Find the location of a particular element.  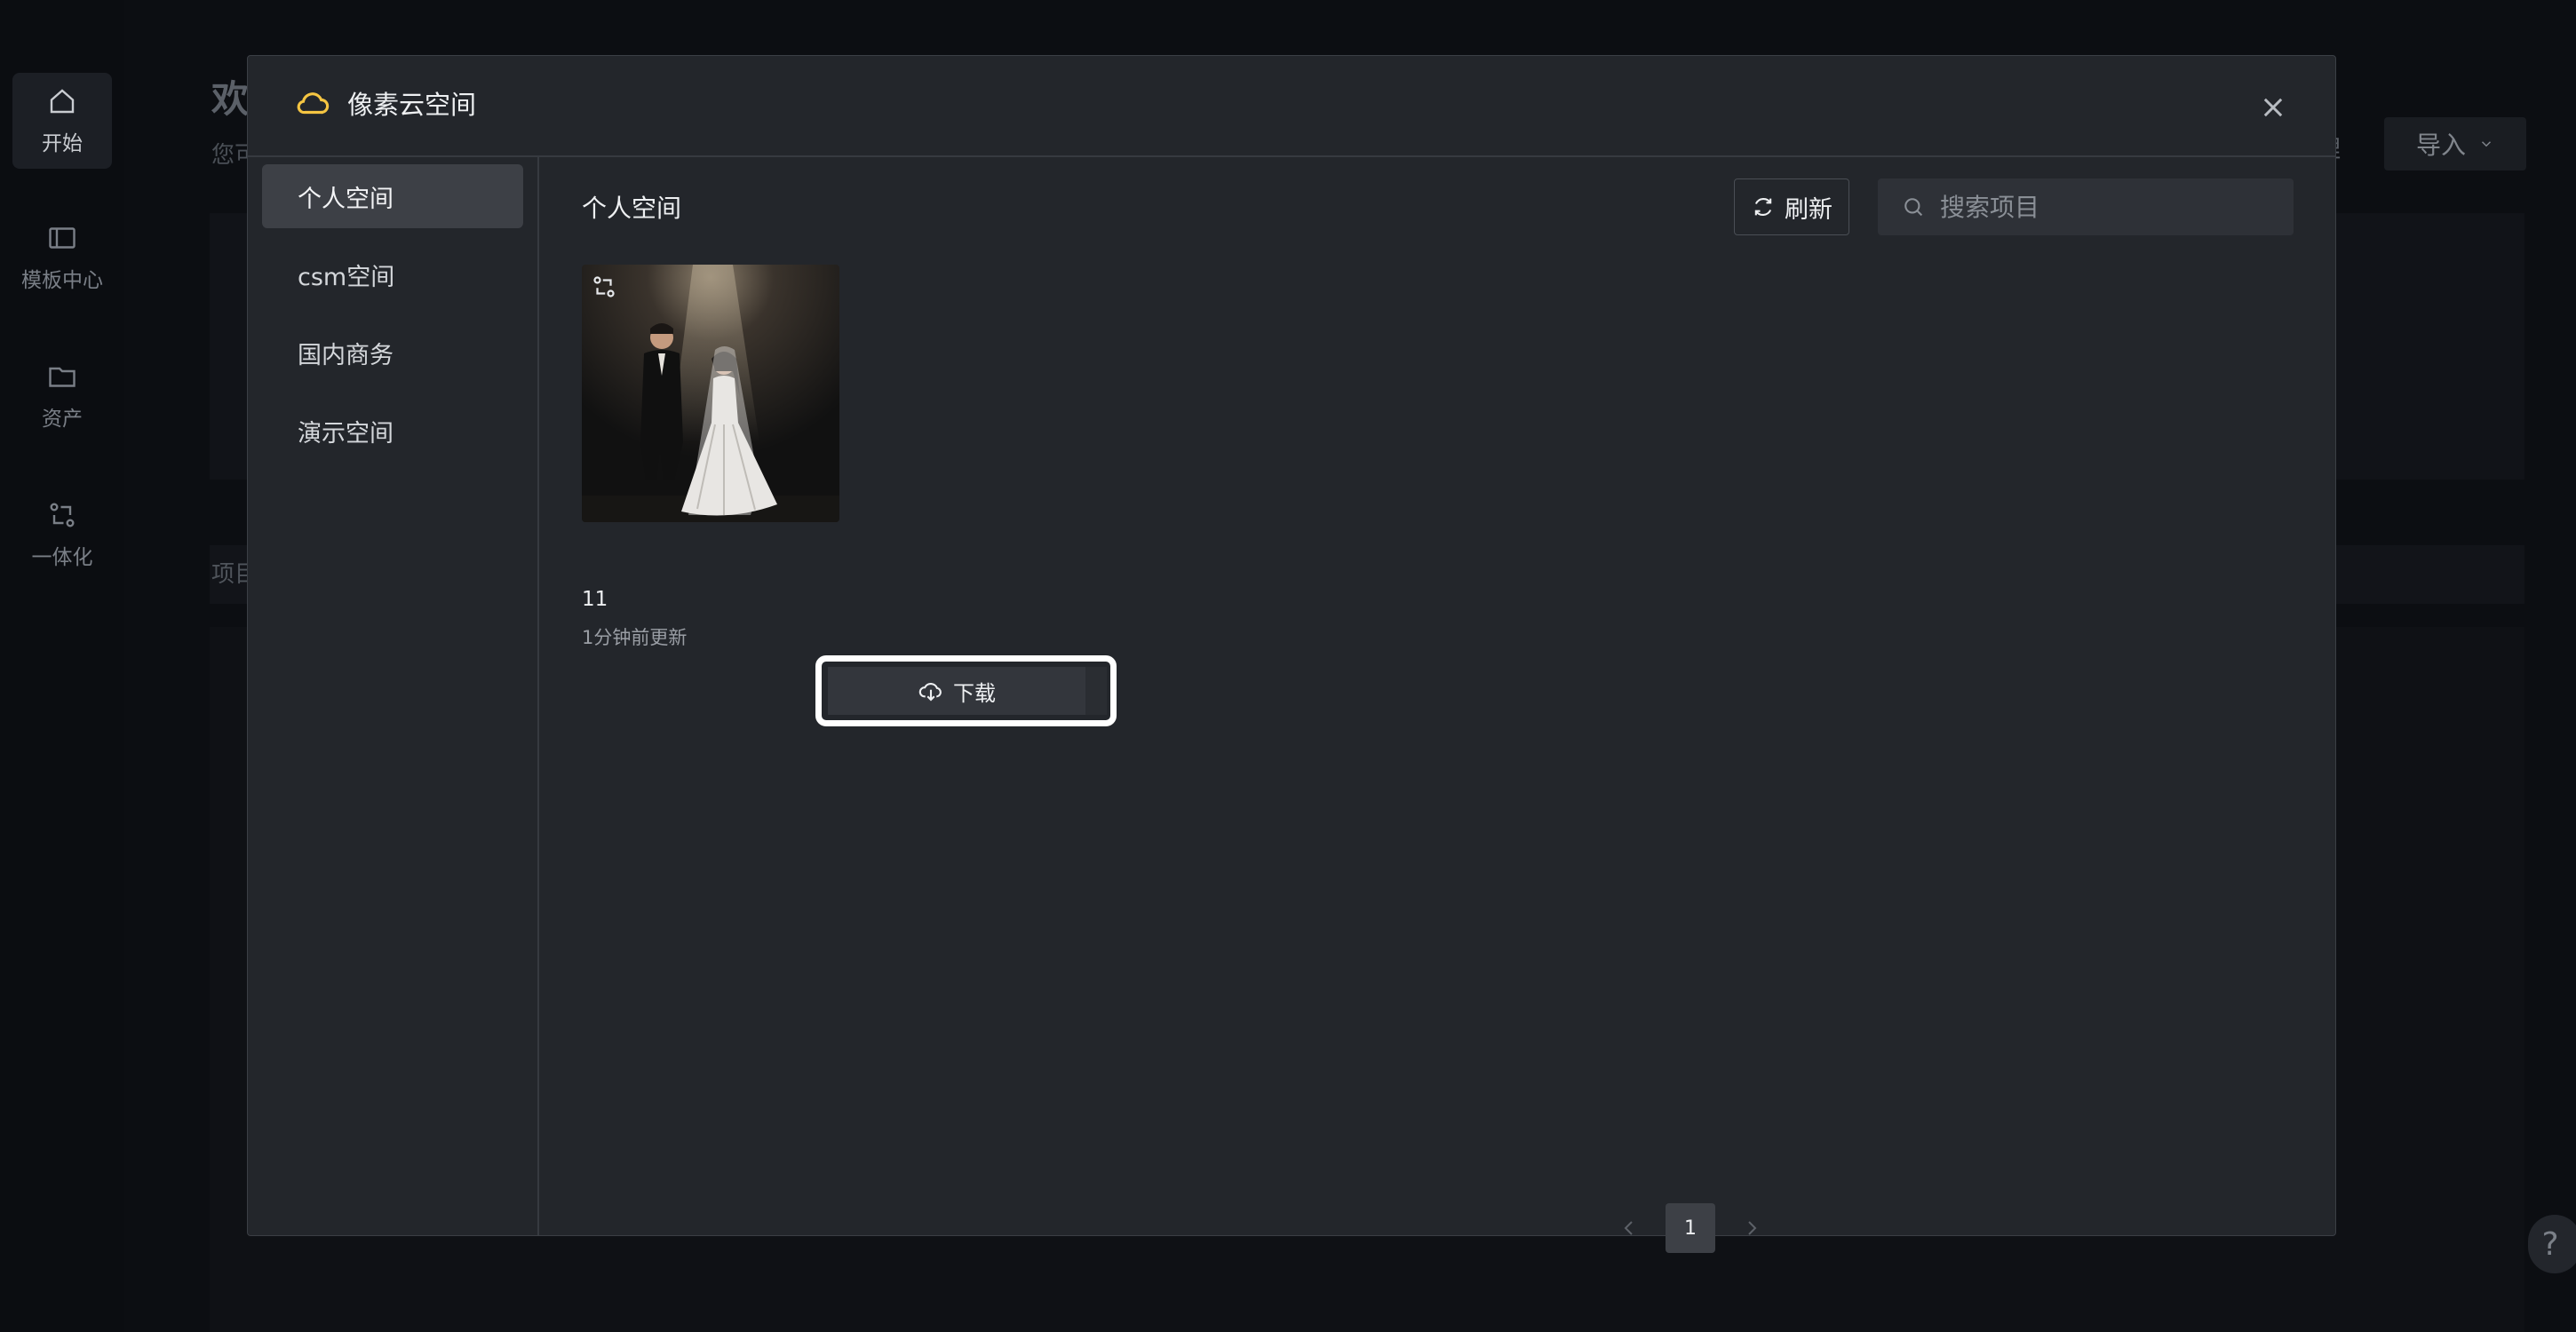

modal-title: 像素云空间 is located at coordinates (412, 105).